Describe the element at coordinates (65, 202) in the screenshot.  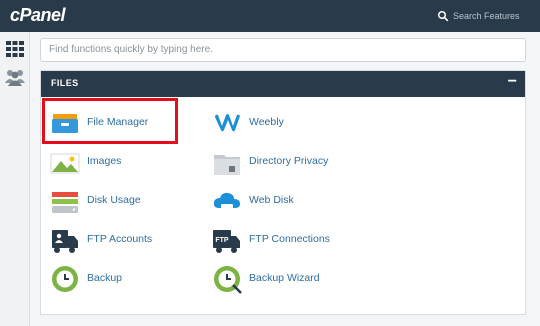
I see `disk-usage-icon` at that location.